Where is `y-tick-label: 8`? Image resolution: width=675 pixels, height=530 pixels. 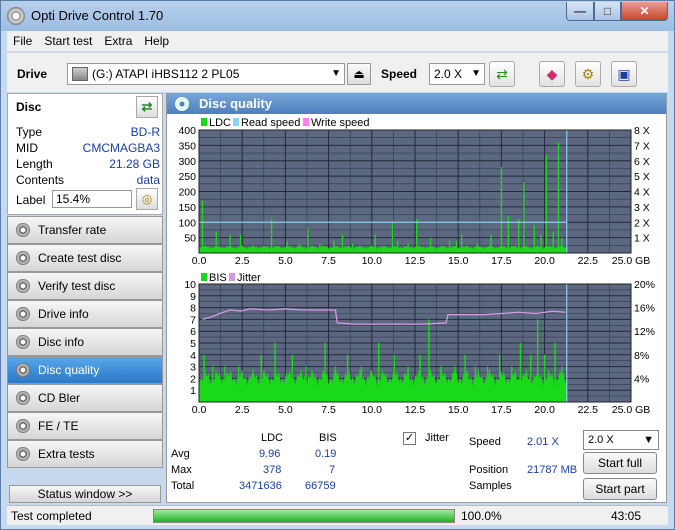
y-tick-label: 8 is located at coordinates (193, 309).